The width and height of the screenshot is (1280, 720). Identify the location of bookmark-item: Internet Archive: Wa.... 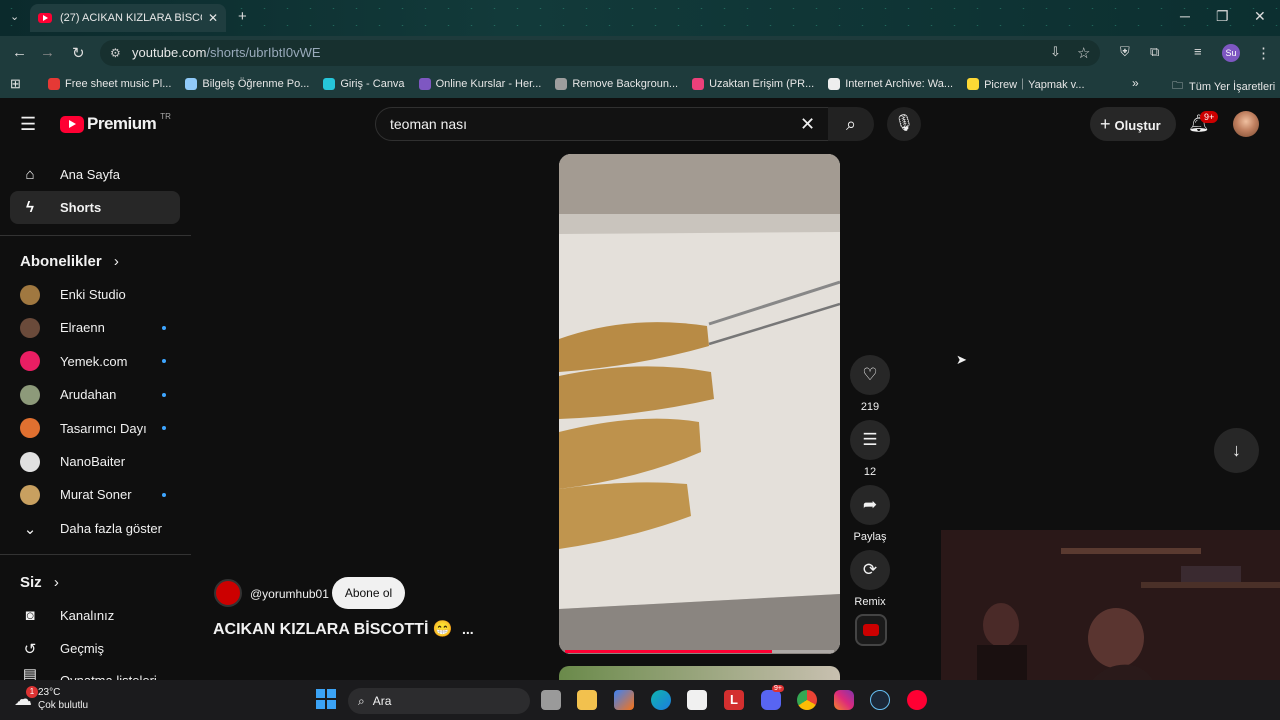
(890, 84).